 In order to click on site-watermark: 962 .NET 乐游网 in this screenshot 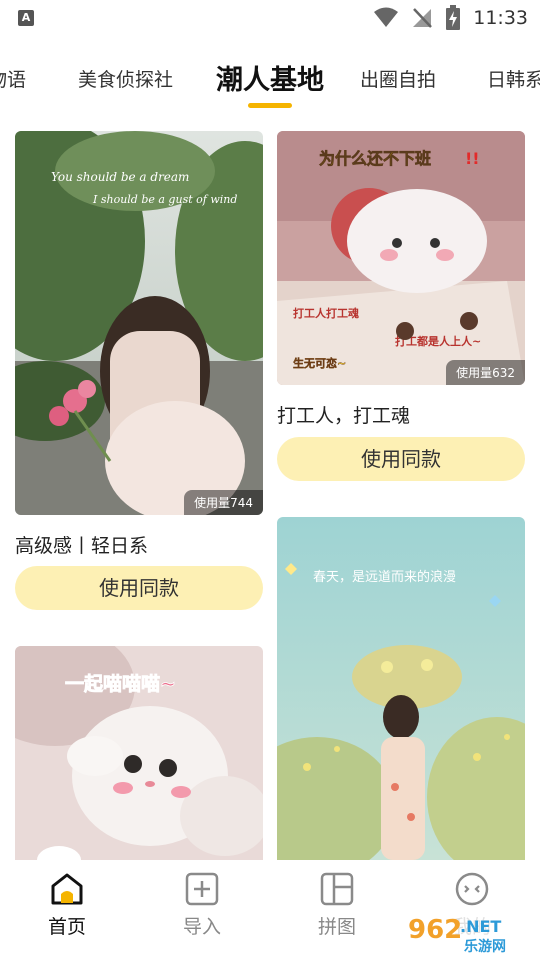, I will do `click(468, 933)`.